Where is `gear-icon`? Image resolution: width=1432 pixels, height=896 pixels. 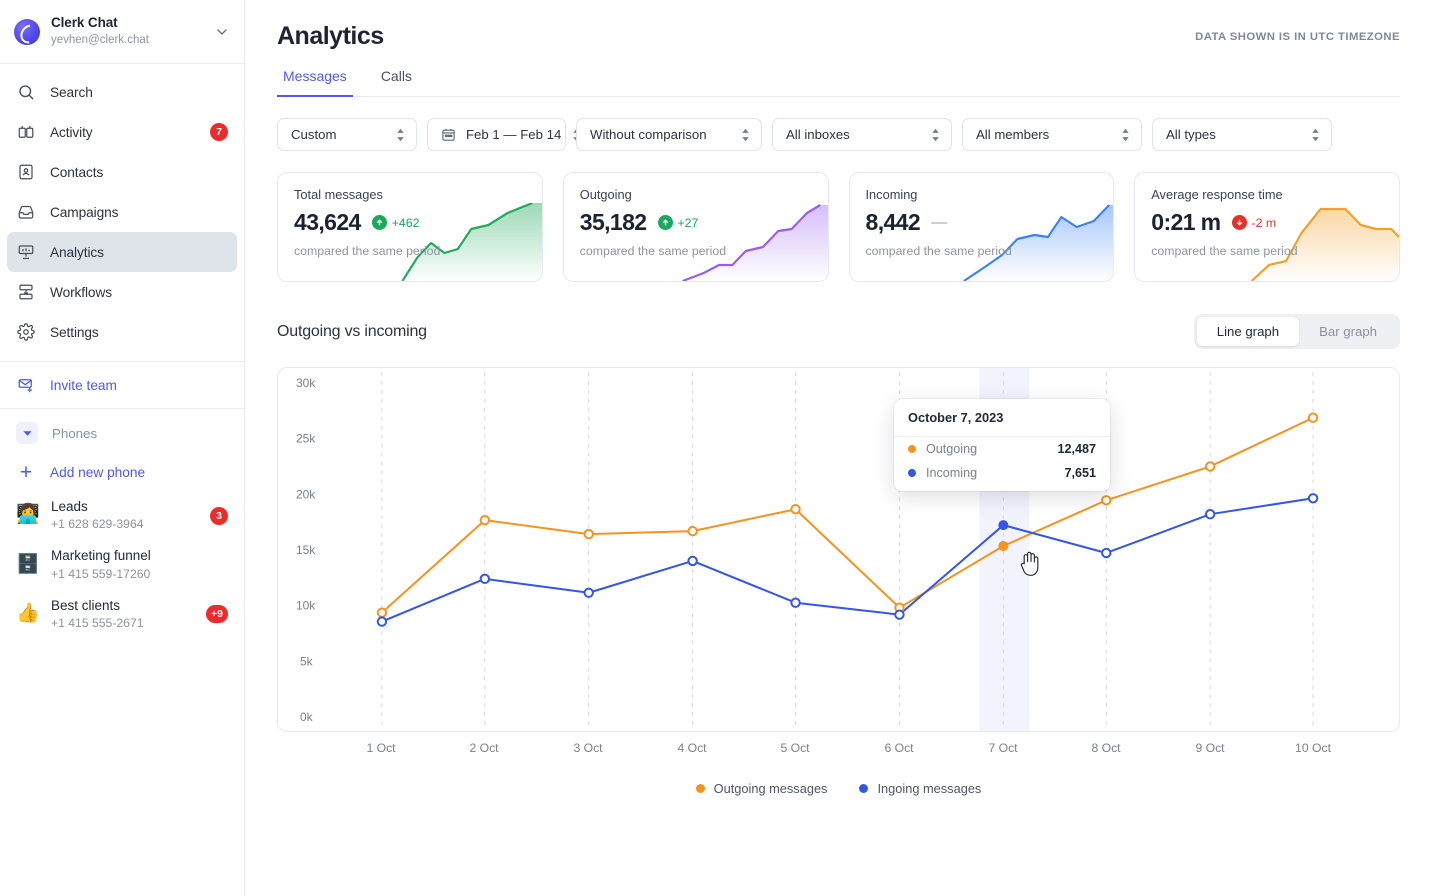 gear-icon is located at coordinates (26, 332).